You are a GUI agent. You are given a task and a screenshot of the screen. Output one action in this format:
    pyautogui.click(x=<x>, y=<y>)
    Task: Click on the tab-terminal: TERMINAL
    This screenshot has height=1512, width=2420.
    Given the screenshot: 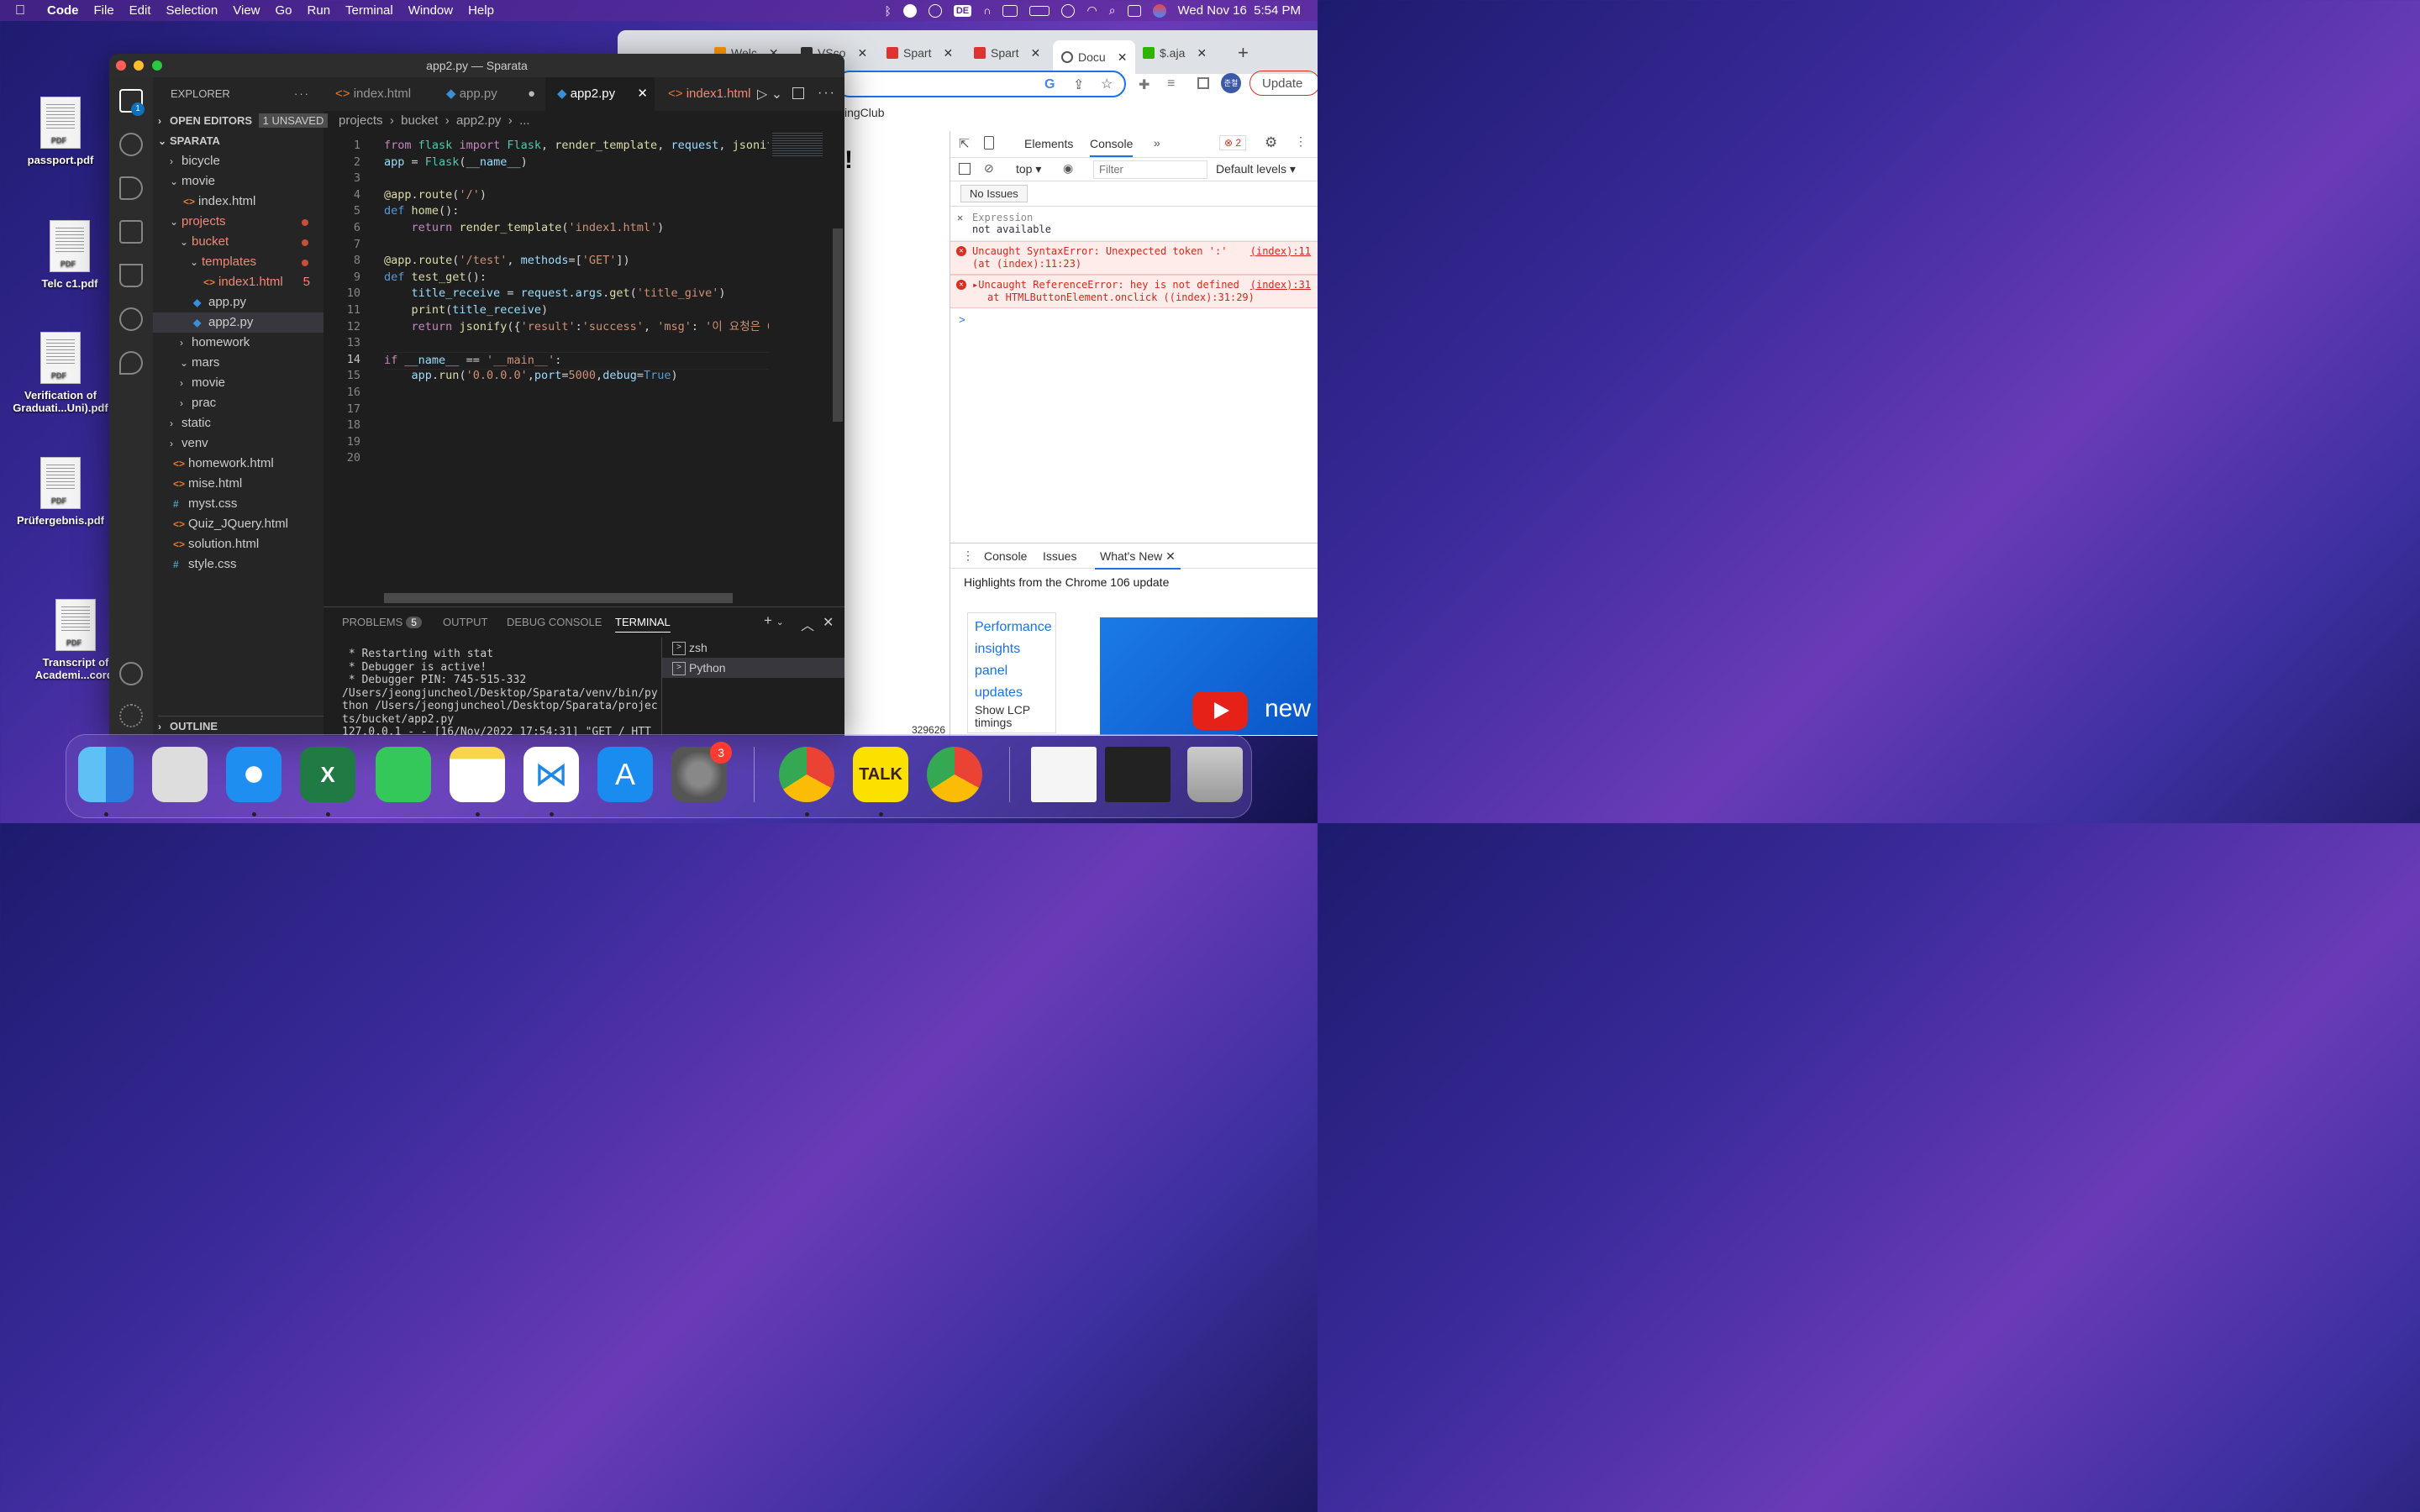 What is the action you would take?
    pyautogui.click(x=643, y=624)
    